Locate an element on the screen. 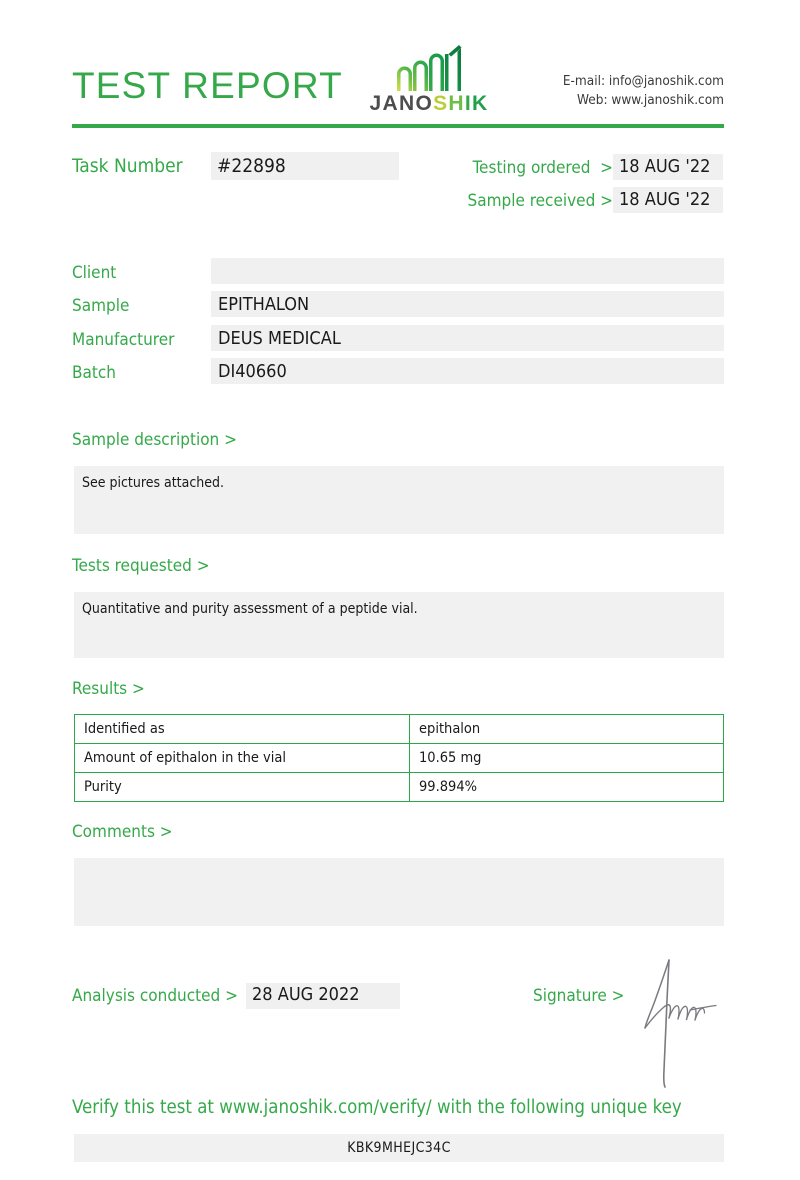 This screenshot has width=800, height=1180. result-parameter: Identified as is located at coordinates (242, 729).